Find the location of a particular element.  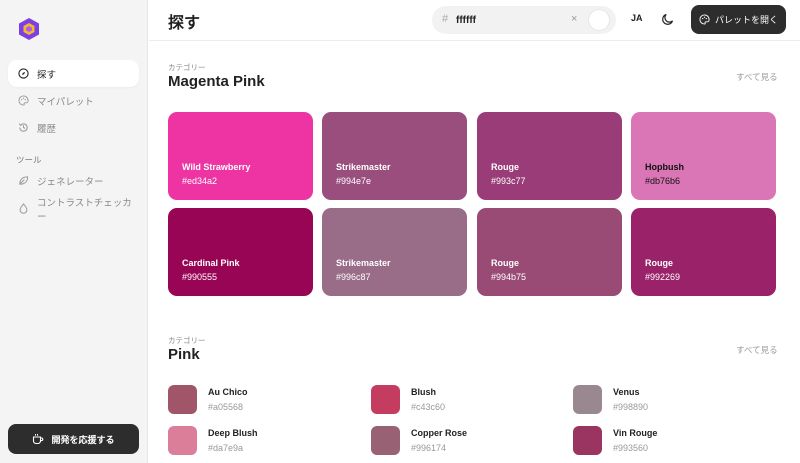

section-title-magenta-pink: Magenta Pink is located at coordinates (216, 81).